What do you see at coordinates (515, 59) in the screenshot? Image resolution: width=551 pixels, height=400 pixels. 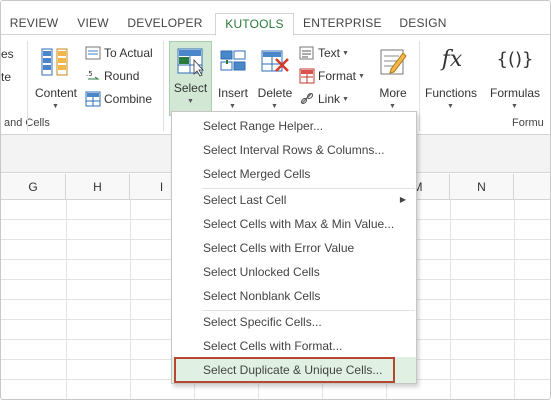 I see `braces-icon: {()}` at bounding box center [515, 59].